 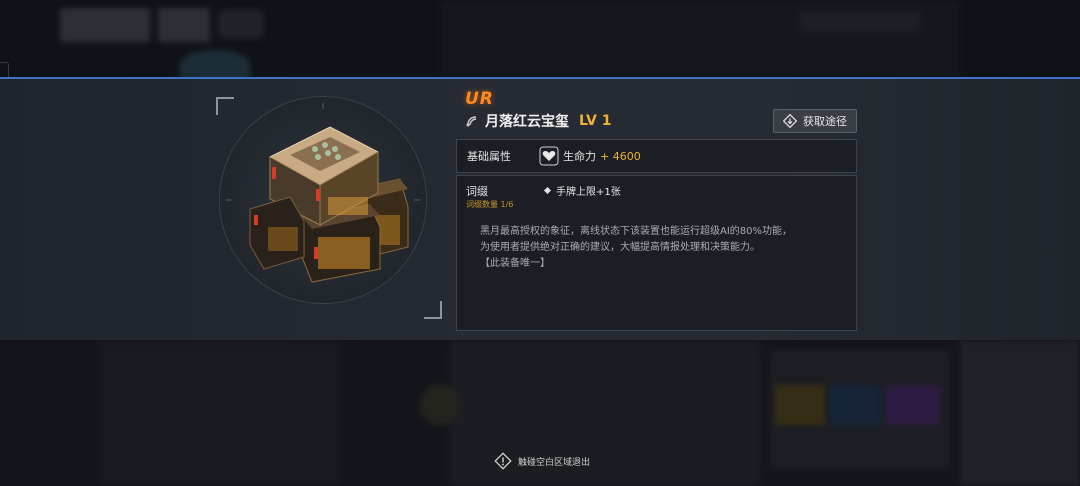 What do you see at coordinates (595, 121) in the screenshot?
I see `item-level: LV 1` at bounding box center [595, 121].